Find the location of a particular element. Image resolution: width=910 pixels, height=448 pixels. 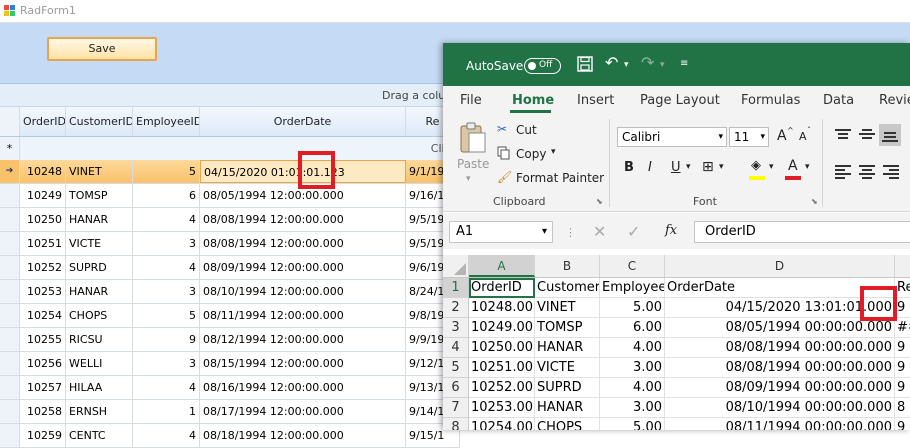

enter-icon: ✓ is located at coordinates (633, 231).